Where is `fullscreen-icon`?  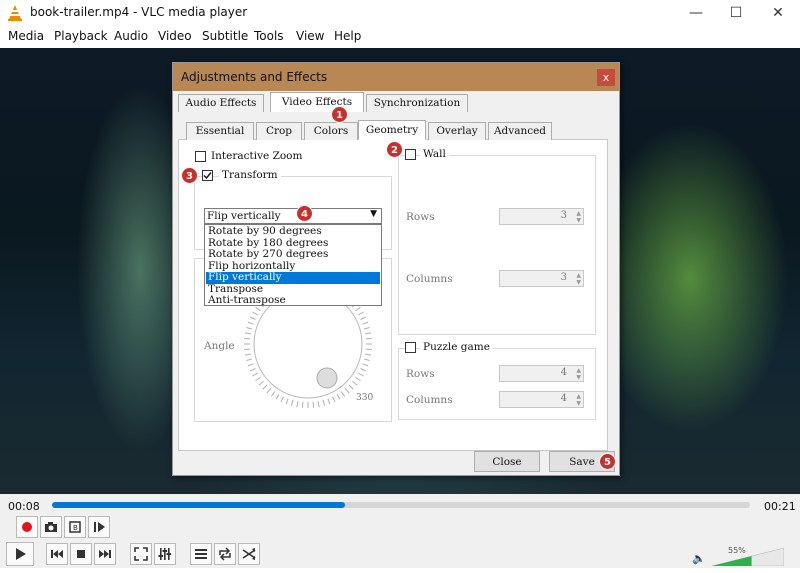
fullscreen-icon is located at coordinates (141, 554).